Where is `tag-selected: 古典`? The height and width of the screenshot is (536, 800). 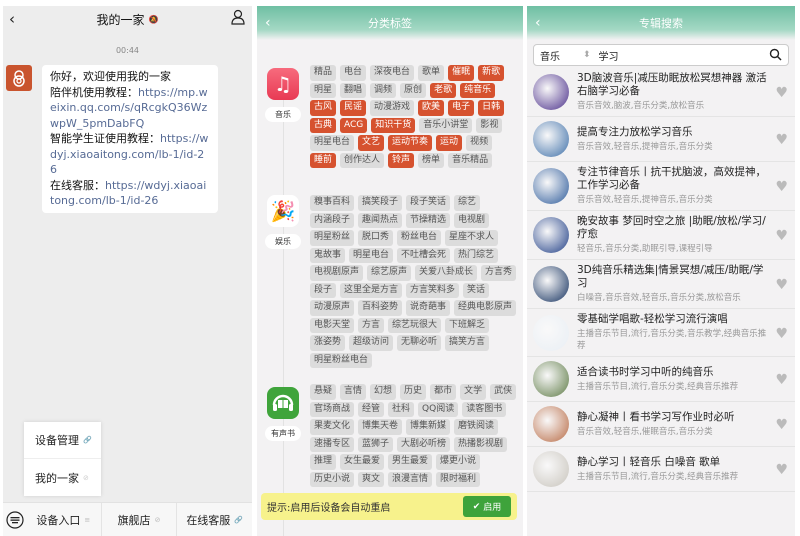
tag-selected: 古典 is located at coordinates (323, 125).